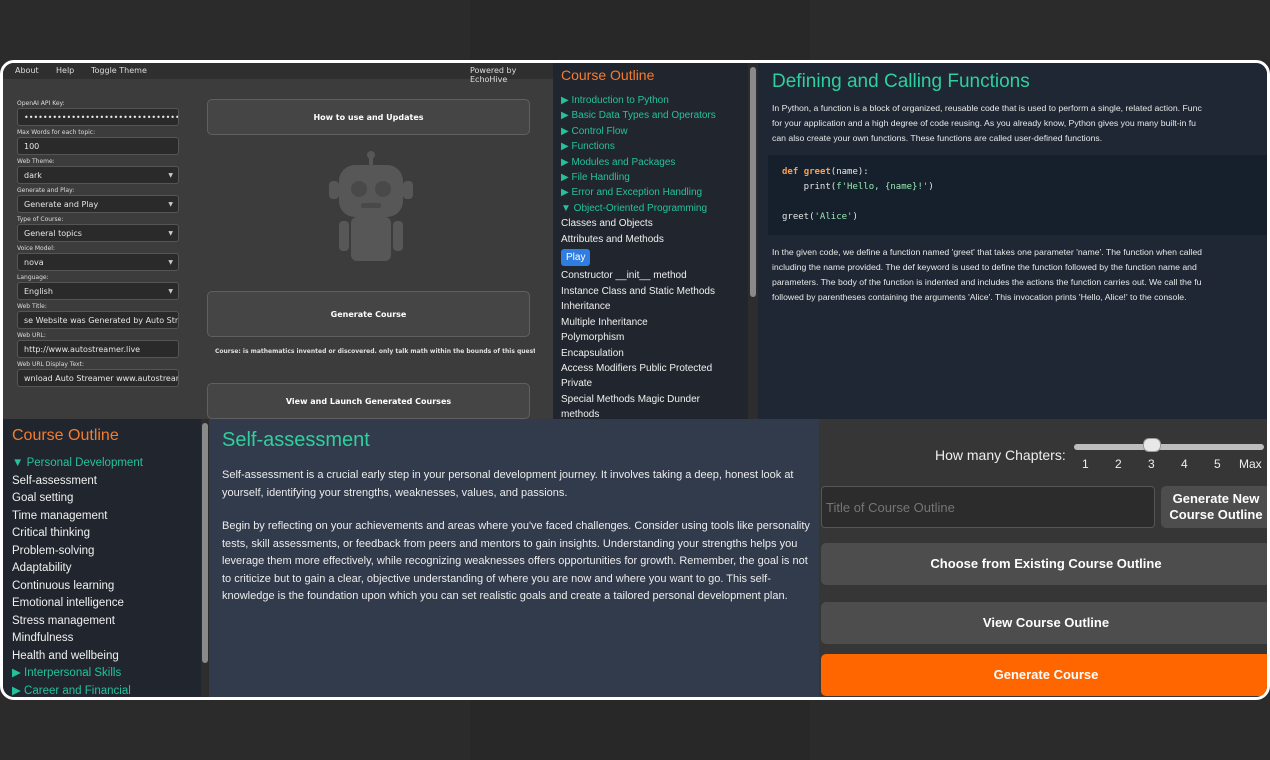 This screenshot has height=760, width=1270. I want to click on outline-topic: Multiple Inheritance, so click(638, 322).